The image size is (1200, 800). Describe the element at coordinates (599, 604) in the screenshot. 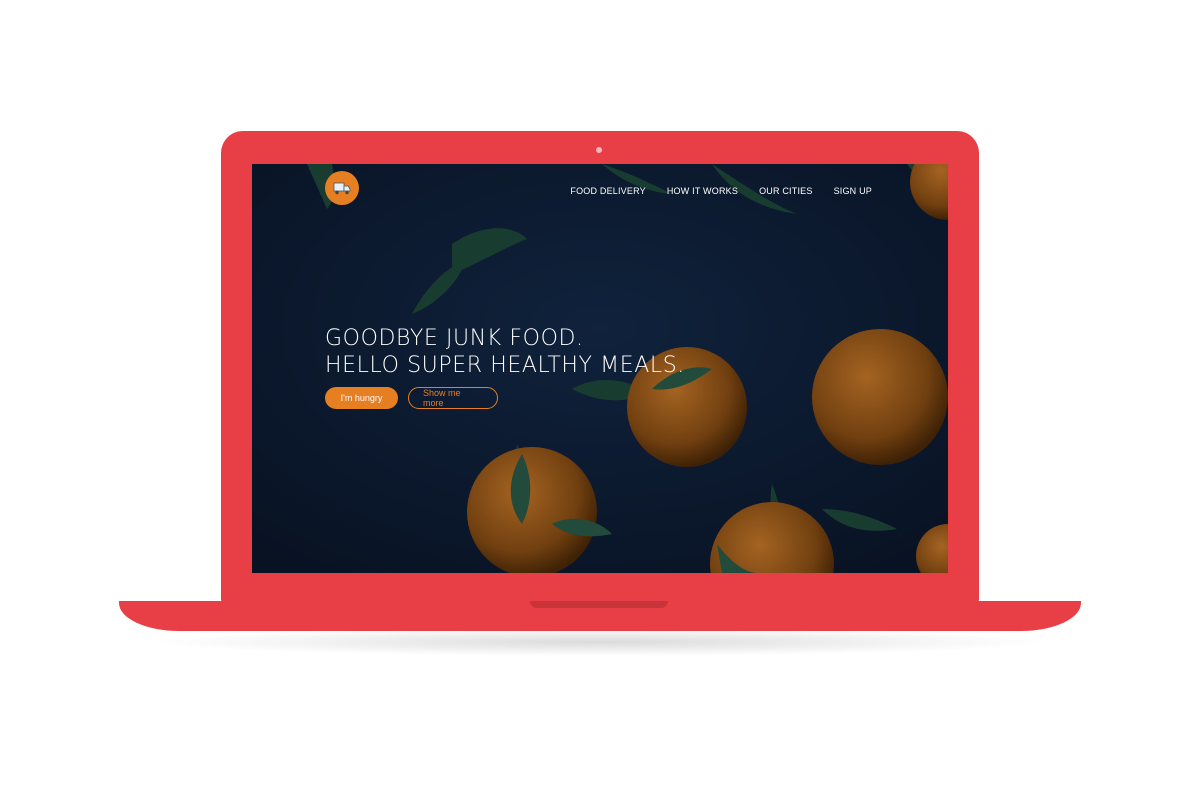

I see `laptop-base-notch` at that location.